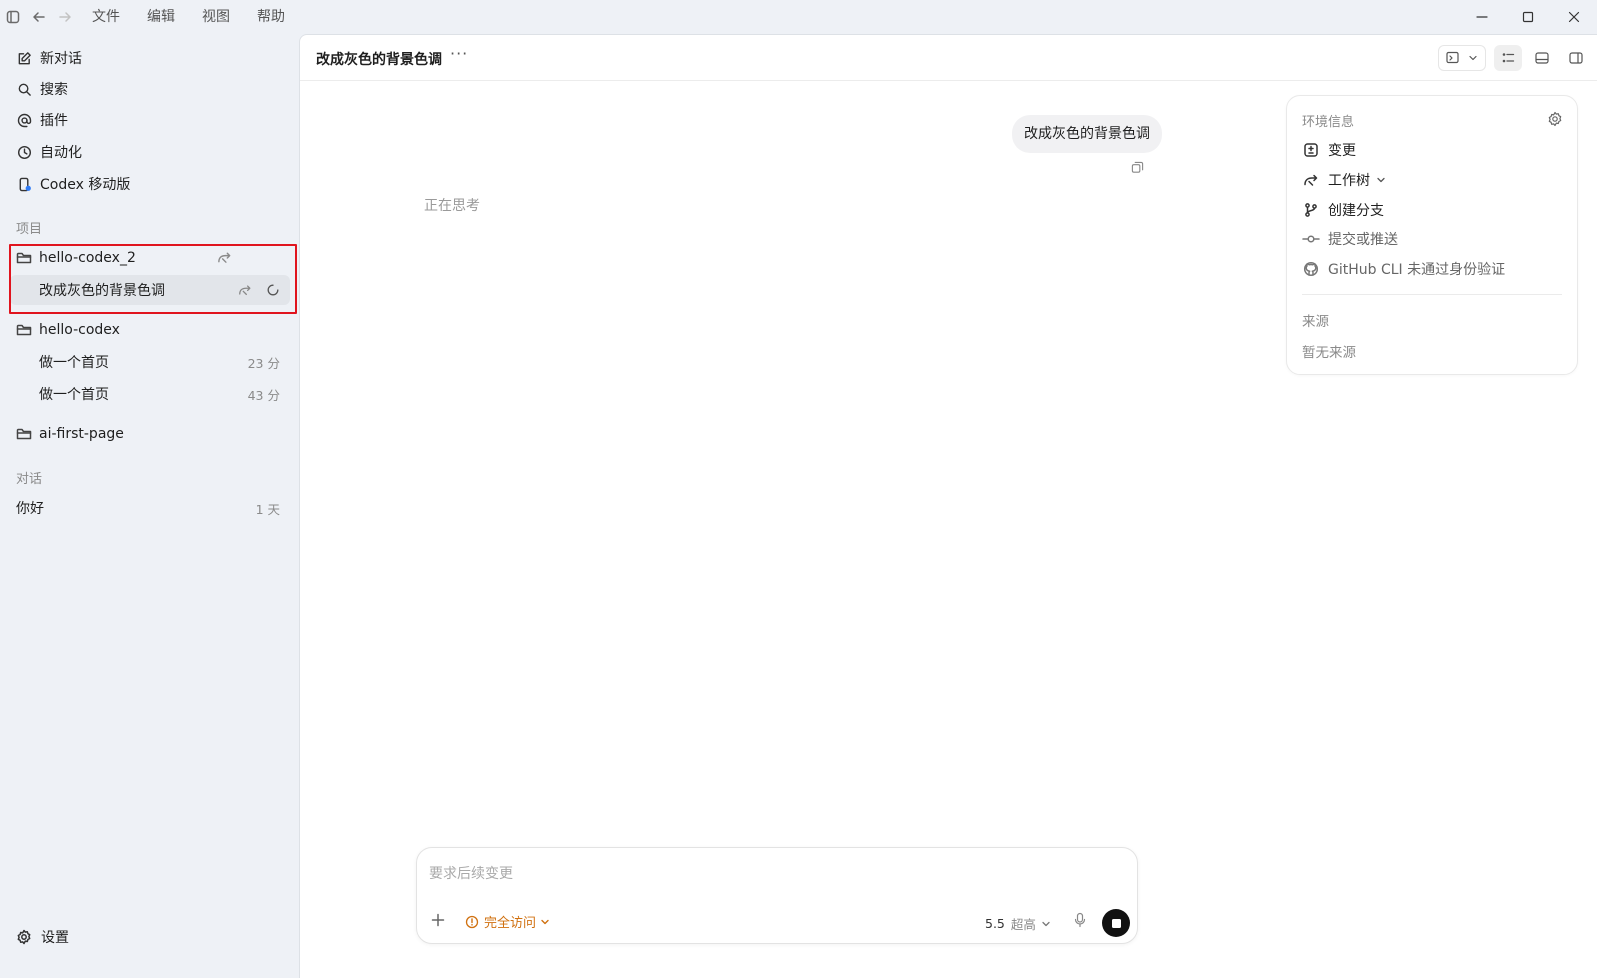 The width and height of the screenshot is (1597, 978). I want to click on copy-icon, so click(1137, 167).